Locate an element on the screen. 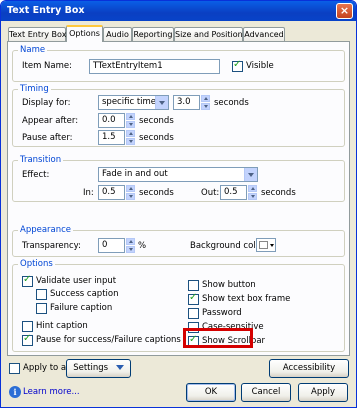  display-seconds-unit: seconds is located at coordinates (231, 103).